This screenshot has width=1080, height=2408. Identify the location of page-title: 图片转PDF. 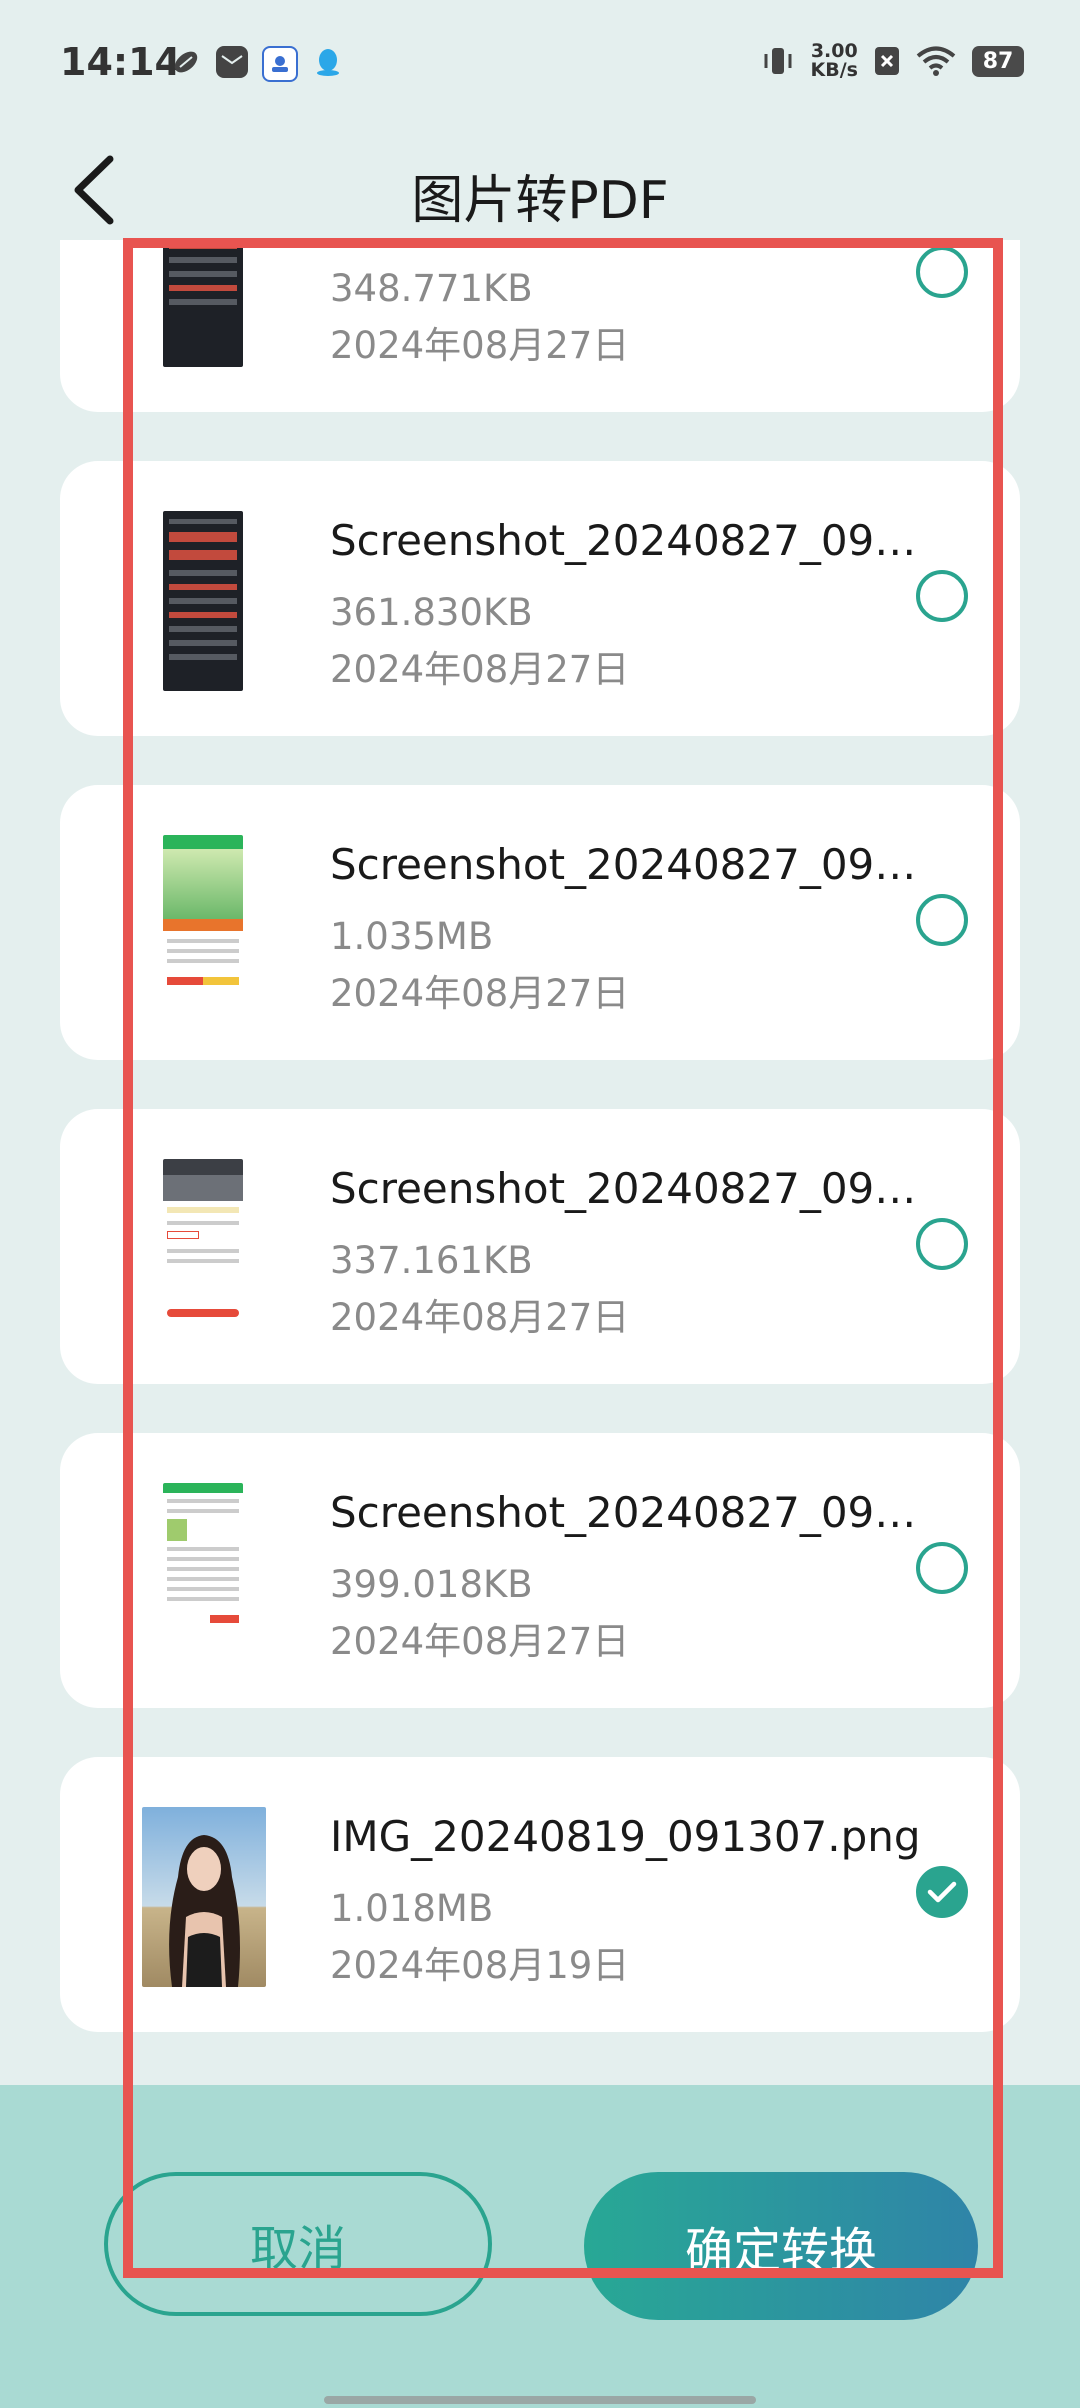
(540, 201).